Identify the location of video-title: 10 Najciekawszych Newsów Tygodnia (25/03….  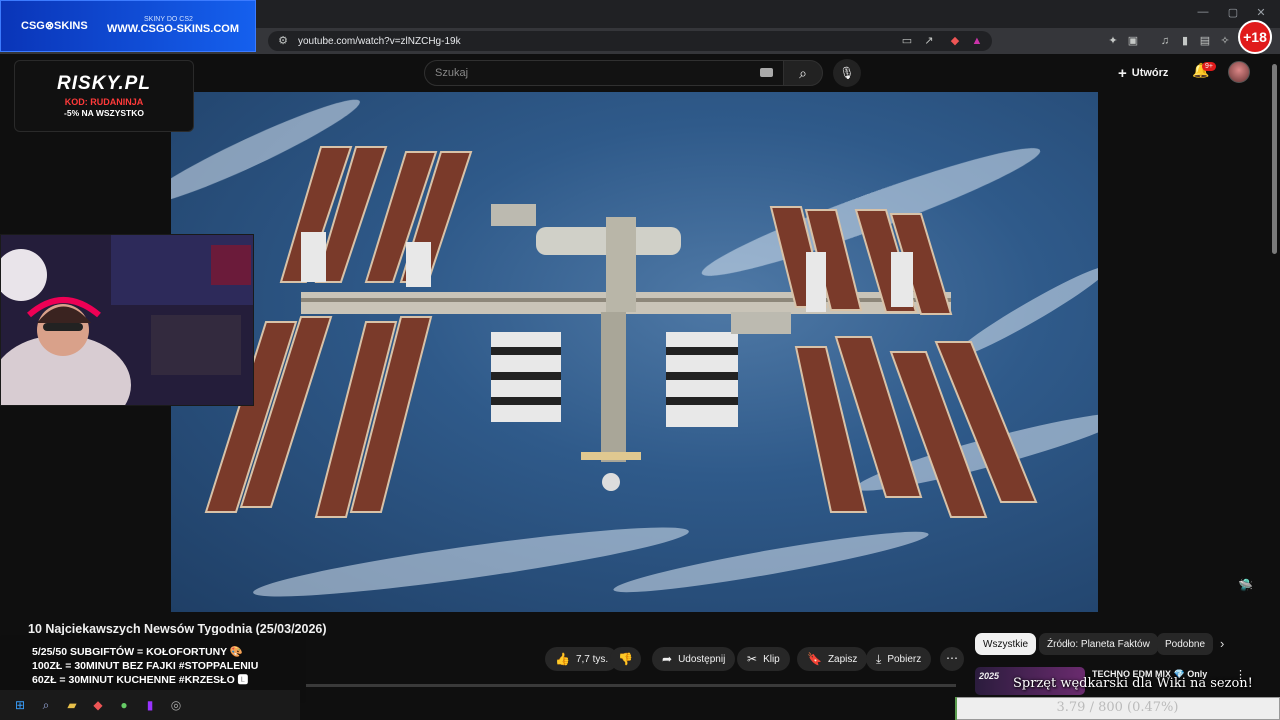
(177, 629).